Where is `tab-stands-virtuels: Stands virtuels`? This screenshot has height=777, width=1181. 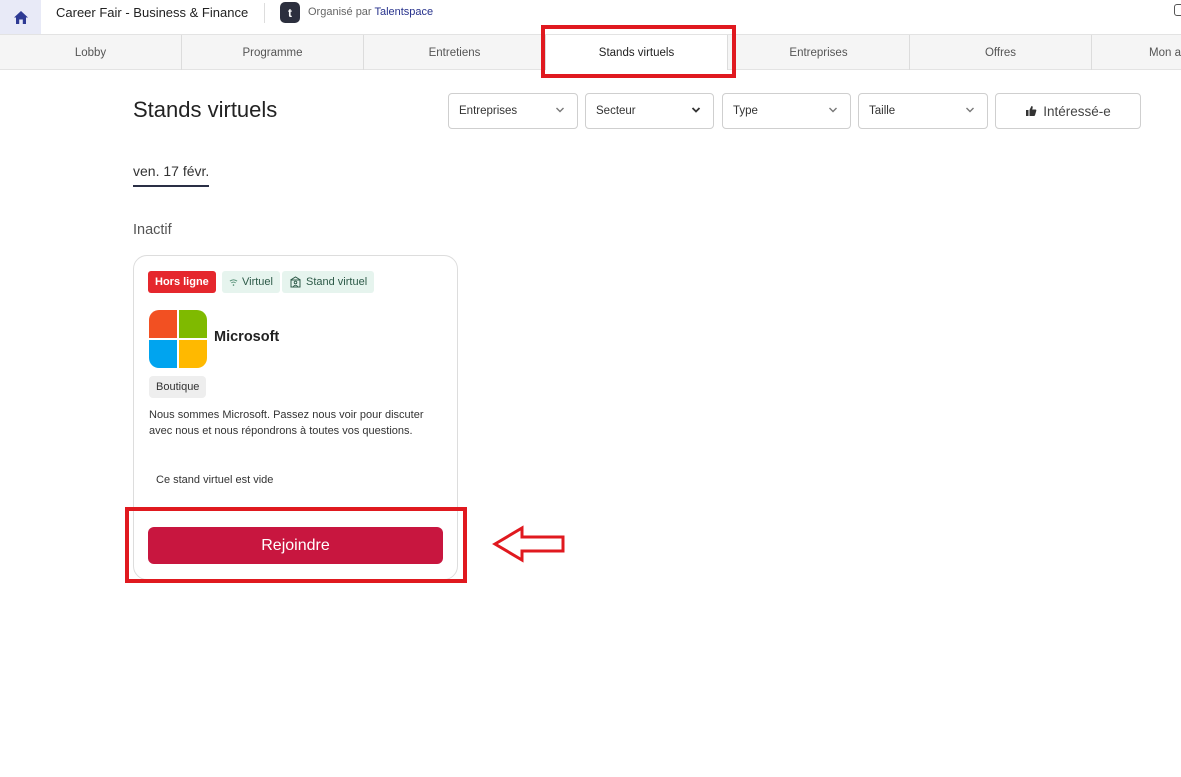 tab-stands-virtuels: Stands virtuels is located at coordinates (637, 52).